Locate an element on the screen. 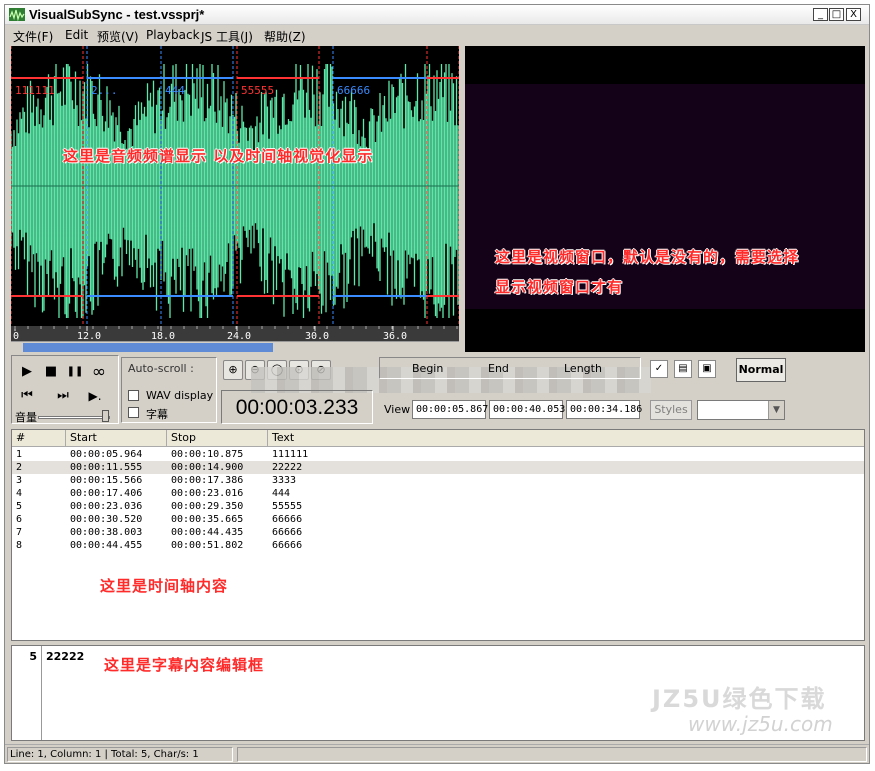 The width and height of the screenshot is (875, 771). editor-text: 22222 is located at coordinates (65, 656).